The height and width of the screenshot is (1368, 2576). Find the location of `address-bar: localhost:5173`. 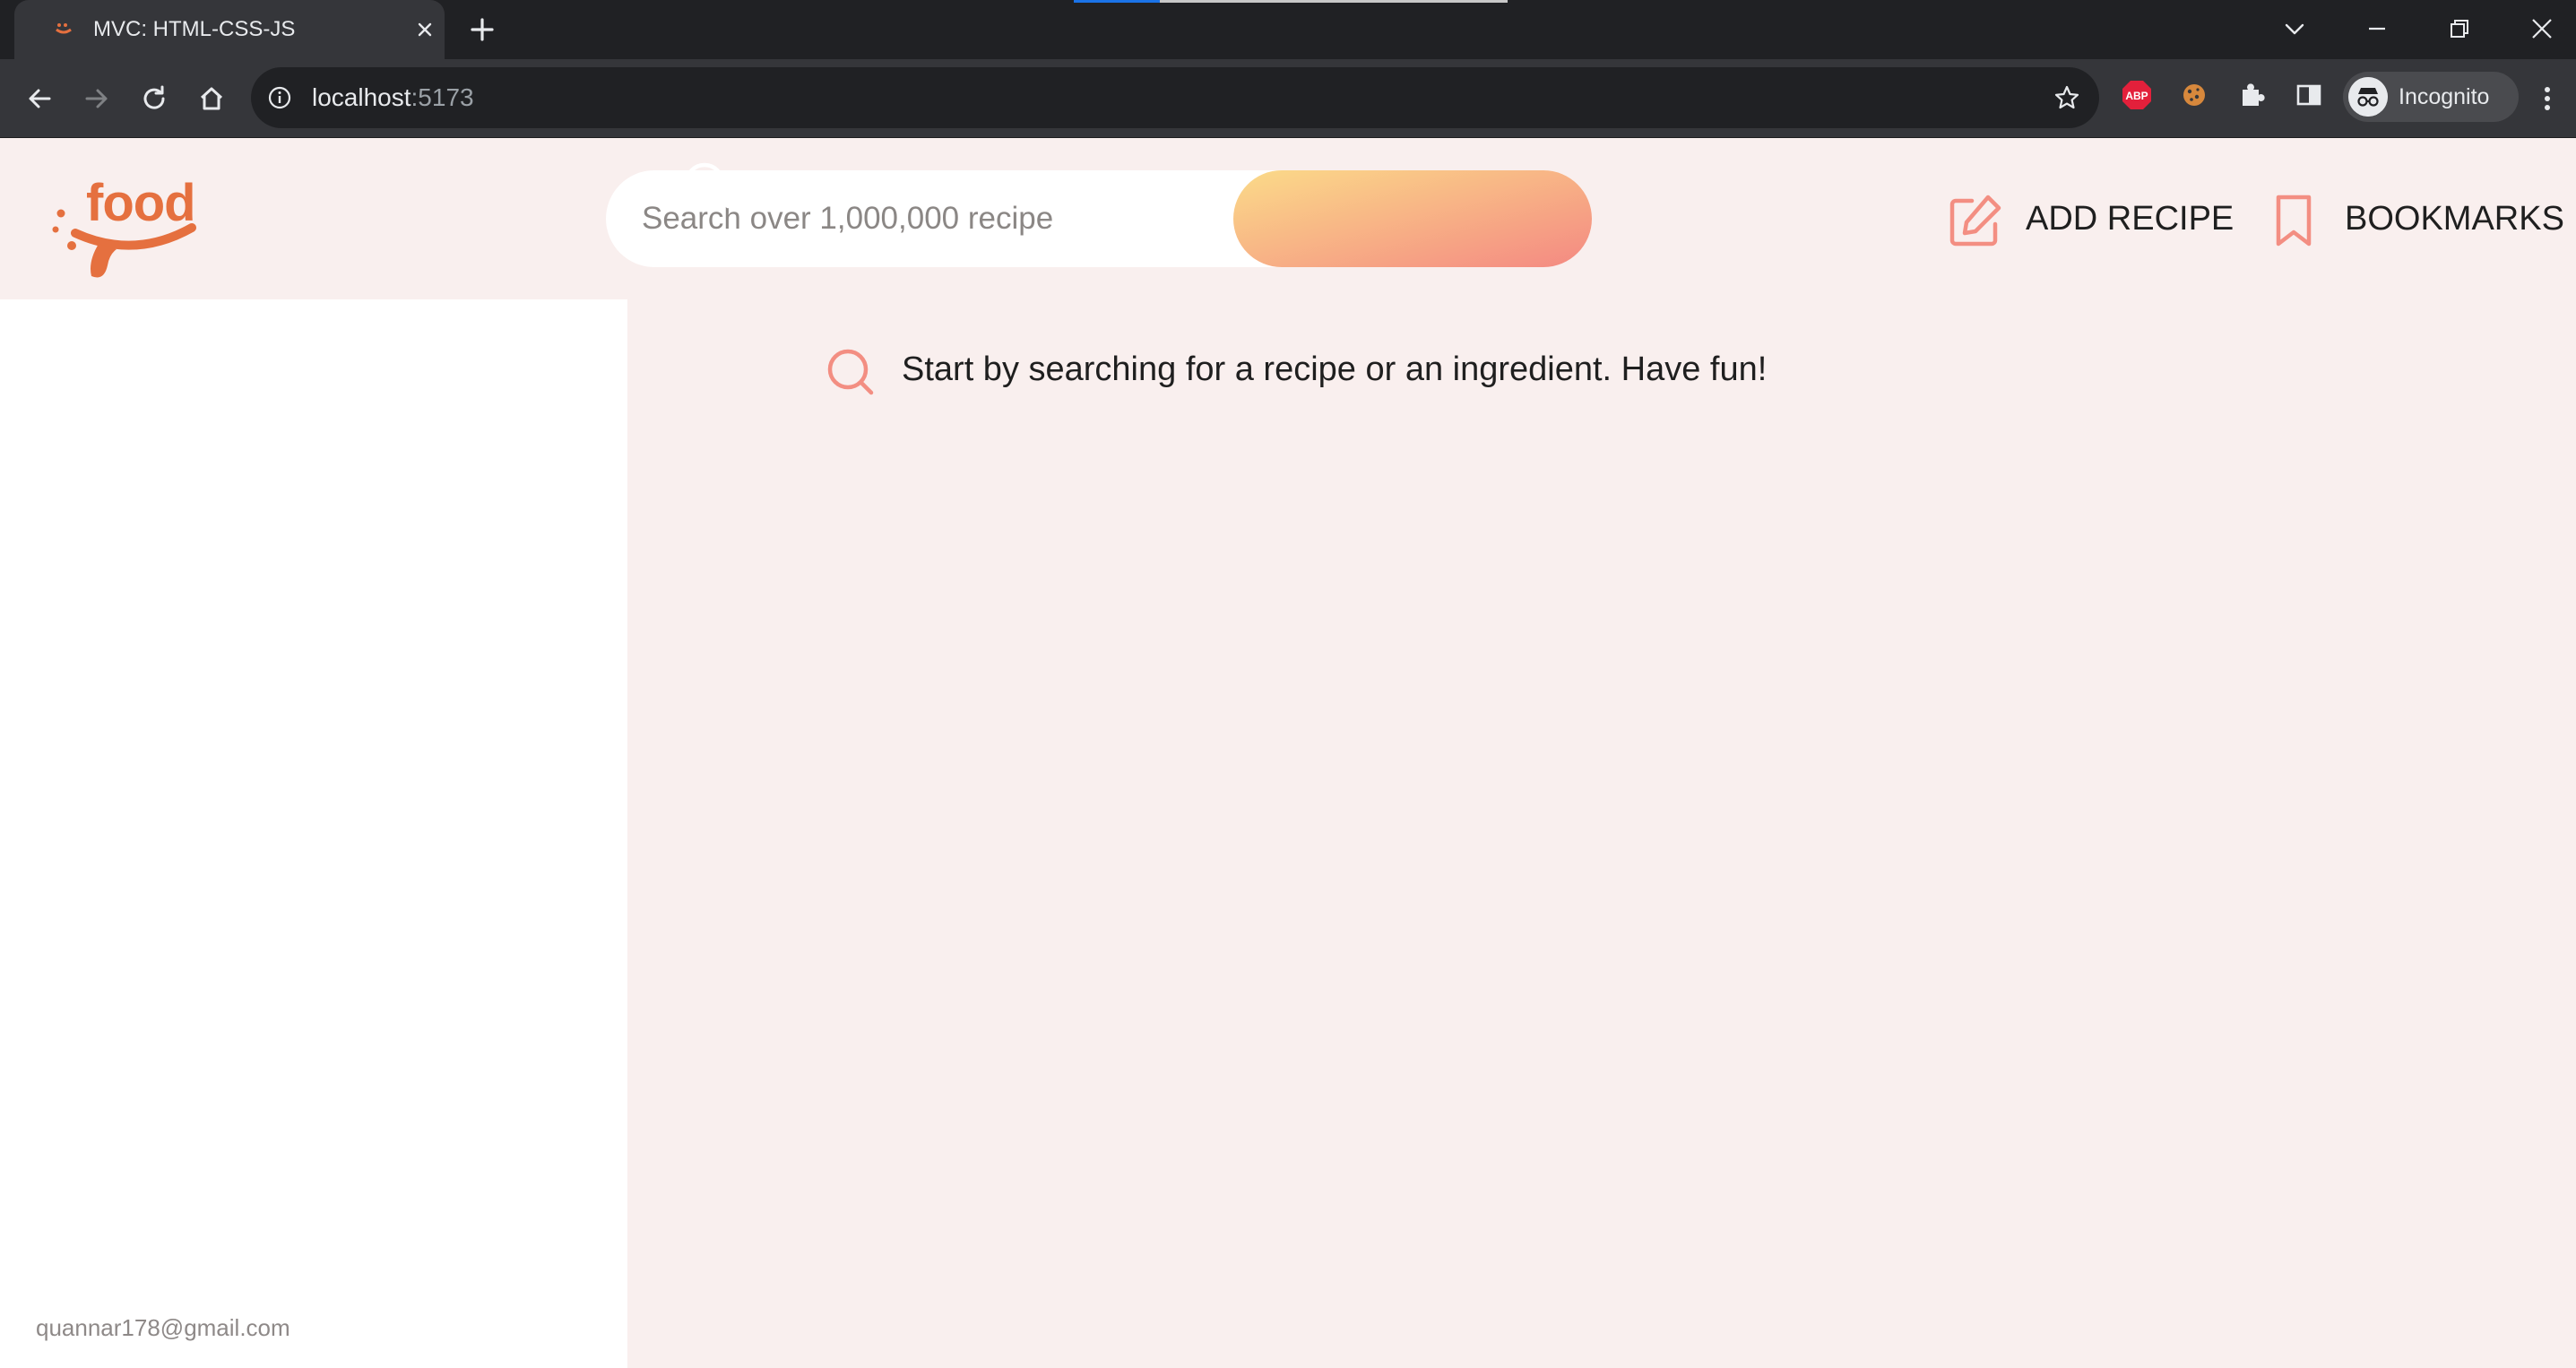

address-bar: localhost:5173 is located at coordinates (1175, 97).